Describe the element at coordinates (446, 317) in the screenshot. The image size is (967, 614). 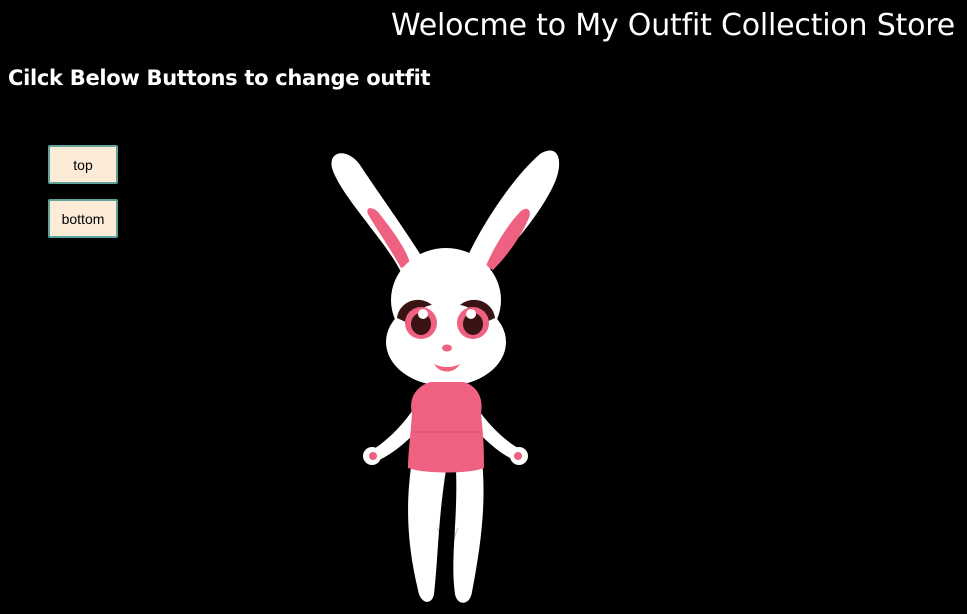
I see `bunny-head` at that location.